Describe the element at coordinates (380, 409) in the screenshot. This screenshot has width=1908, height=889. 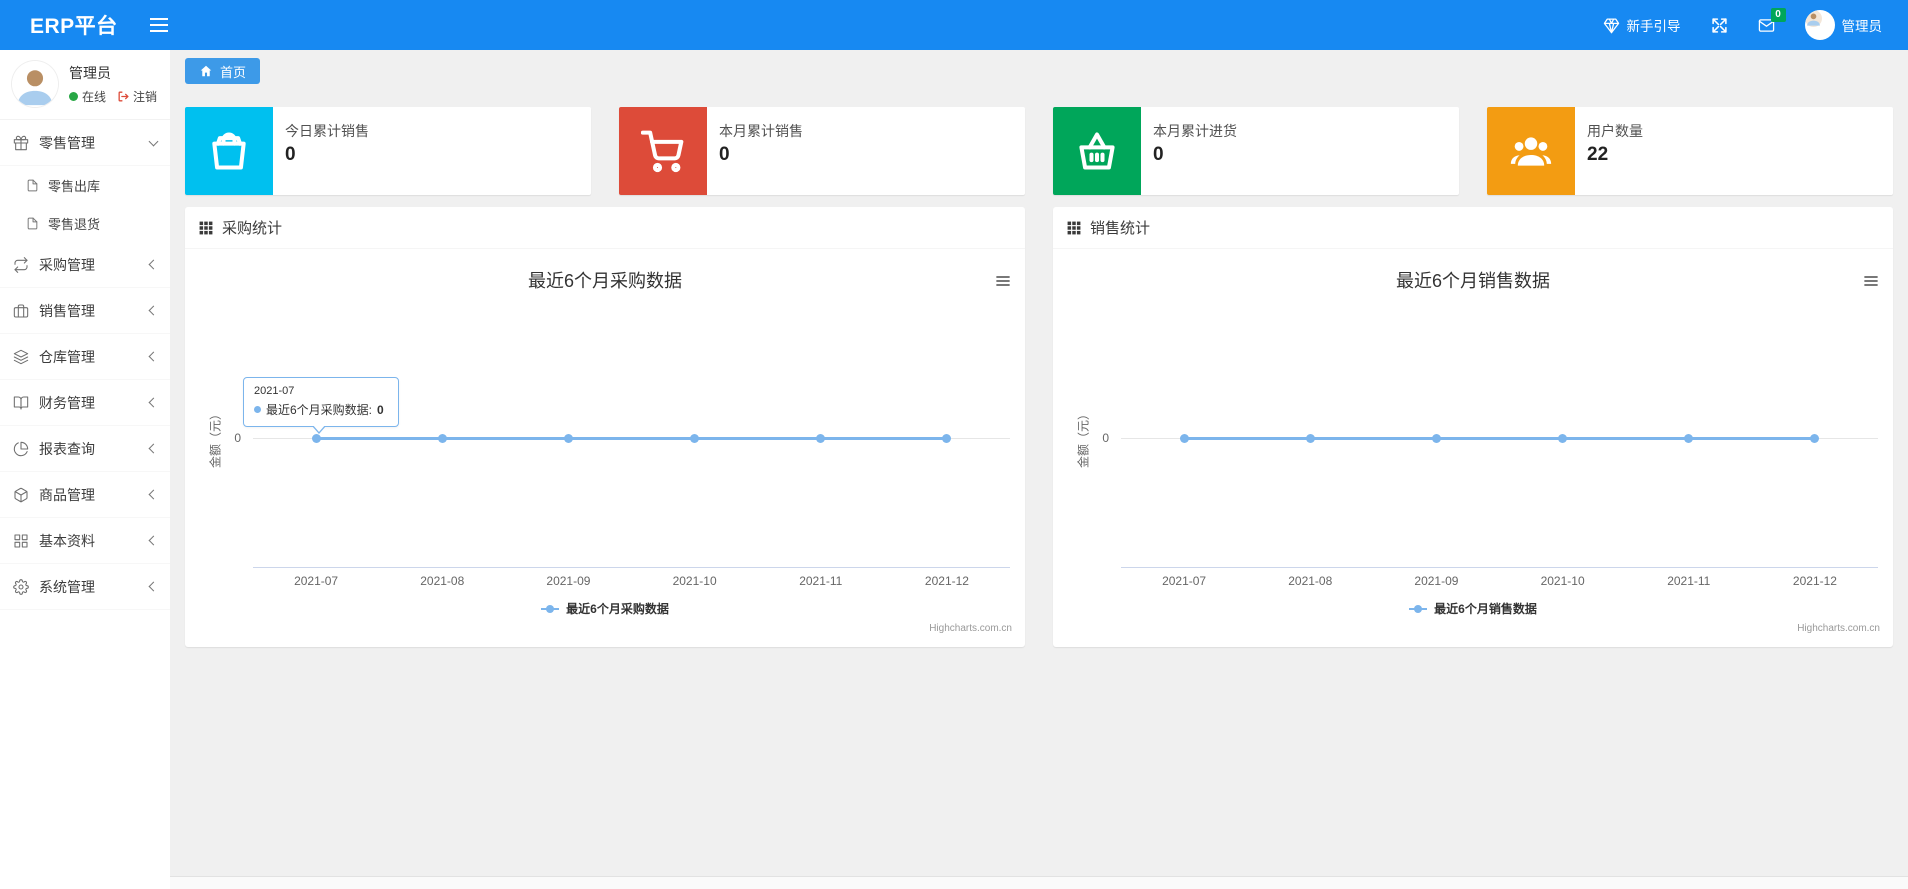
I see `tooltip-value: 0` at that location.